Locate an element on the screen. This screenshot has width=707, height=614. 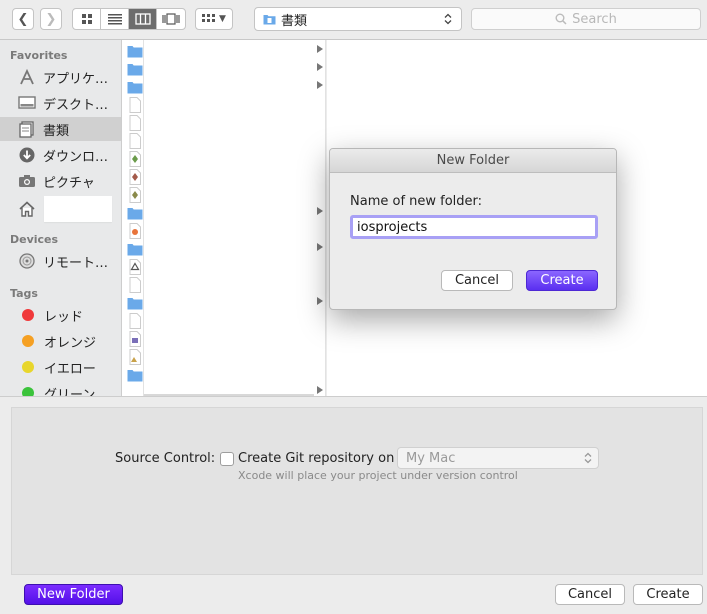
remote-disc-icon is located at coordinates (27, 261).